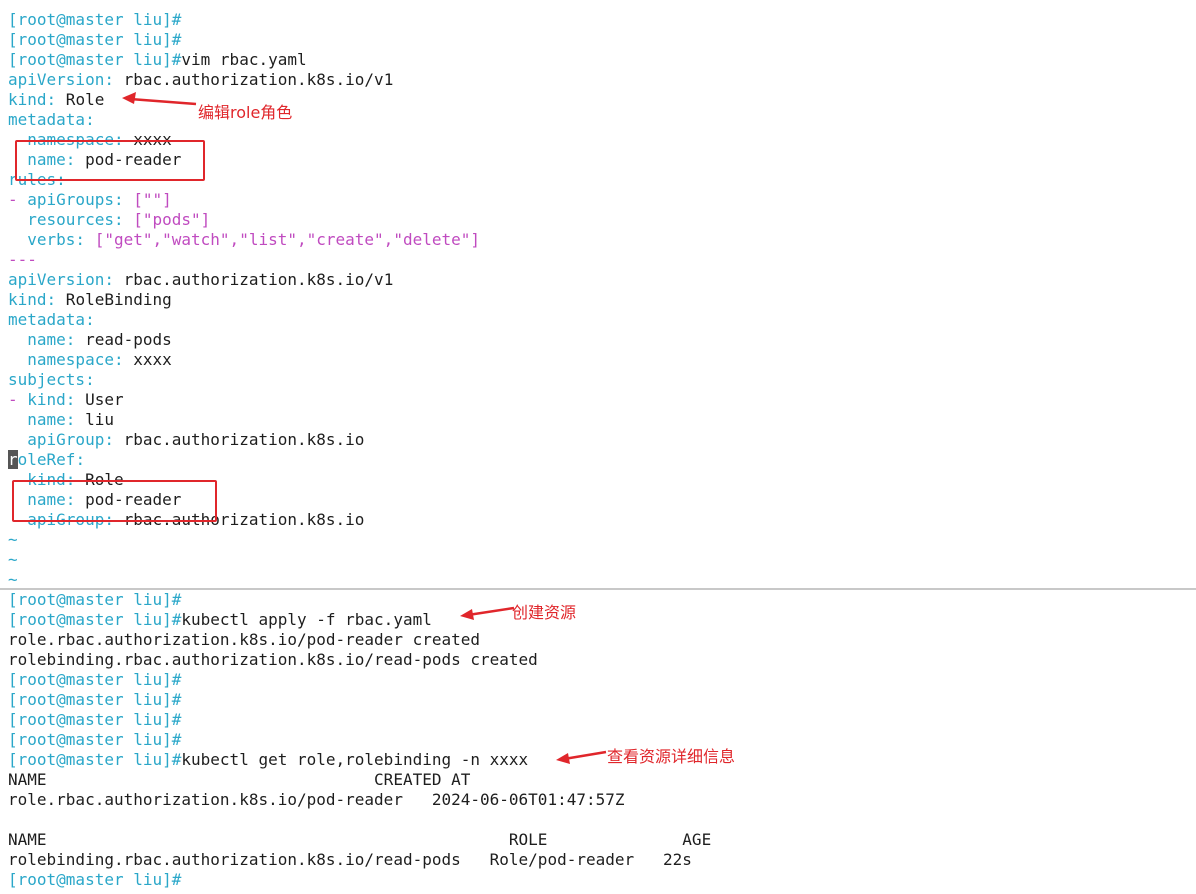 Image resolution: width=1196 pixels, height=894 pixels. I want to click on yaml-key: namespace:, so click(75, 359).